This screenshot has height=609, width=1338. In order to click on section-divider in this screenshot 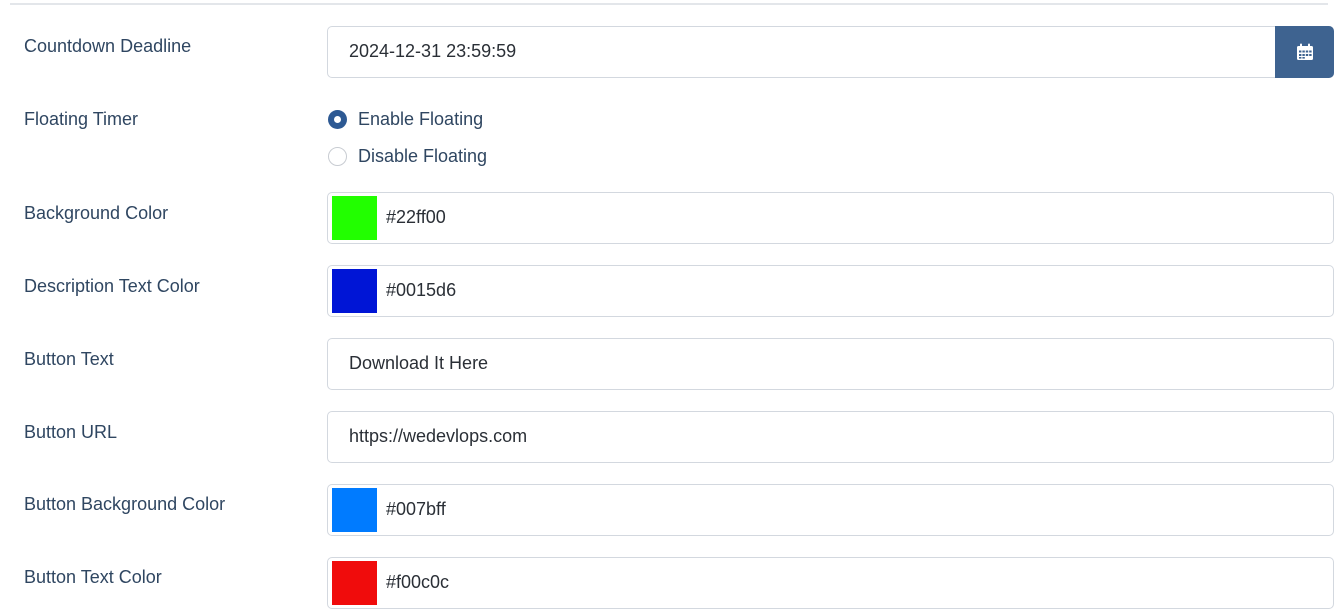, I will do `click(669, 4)`.